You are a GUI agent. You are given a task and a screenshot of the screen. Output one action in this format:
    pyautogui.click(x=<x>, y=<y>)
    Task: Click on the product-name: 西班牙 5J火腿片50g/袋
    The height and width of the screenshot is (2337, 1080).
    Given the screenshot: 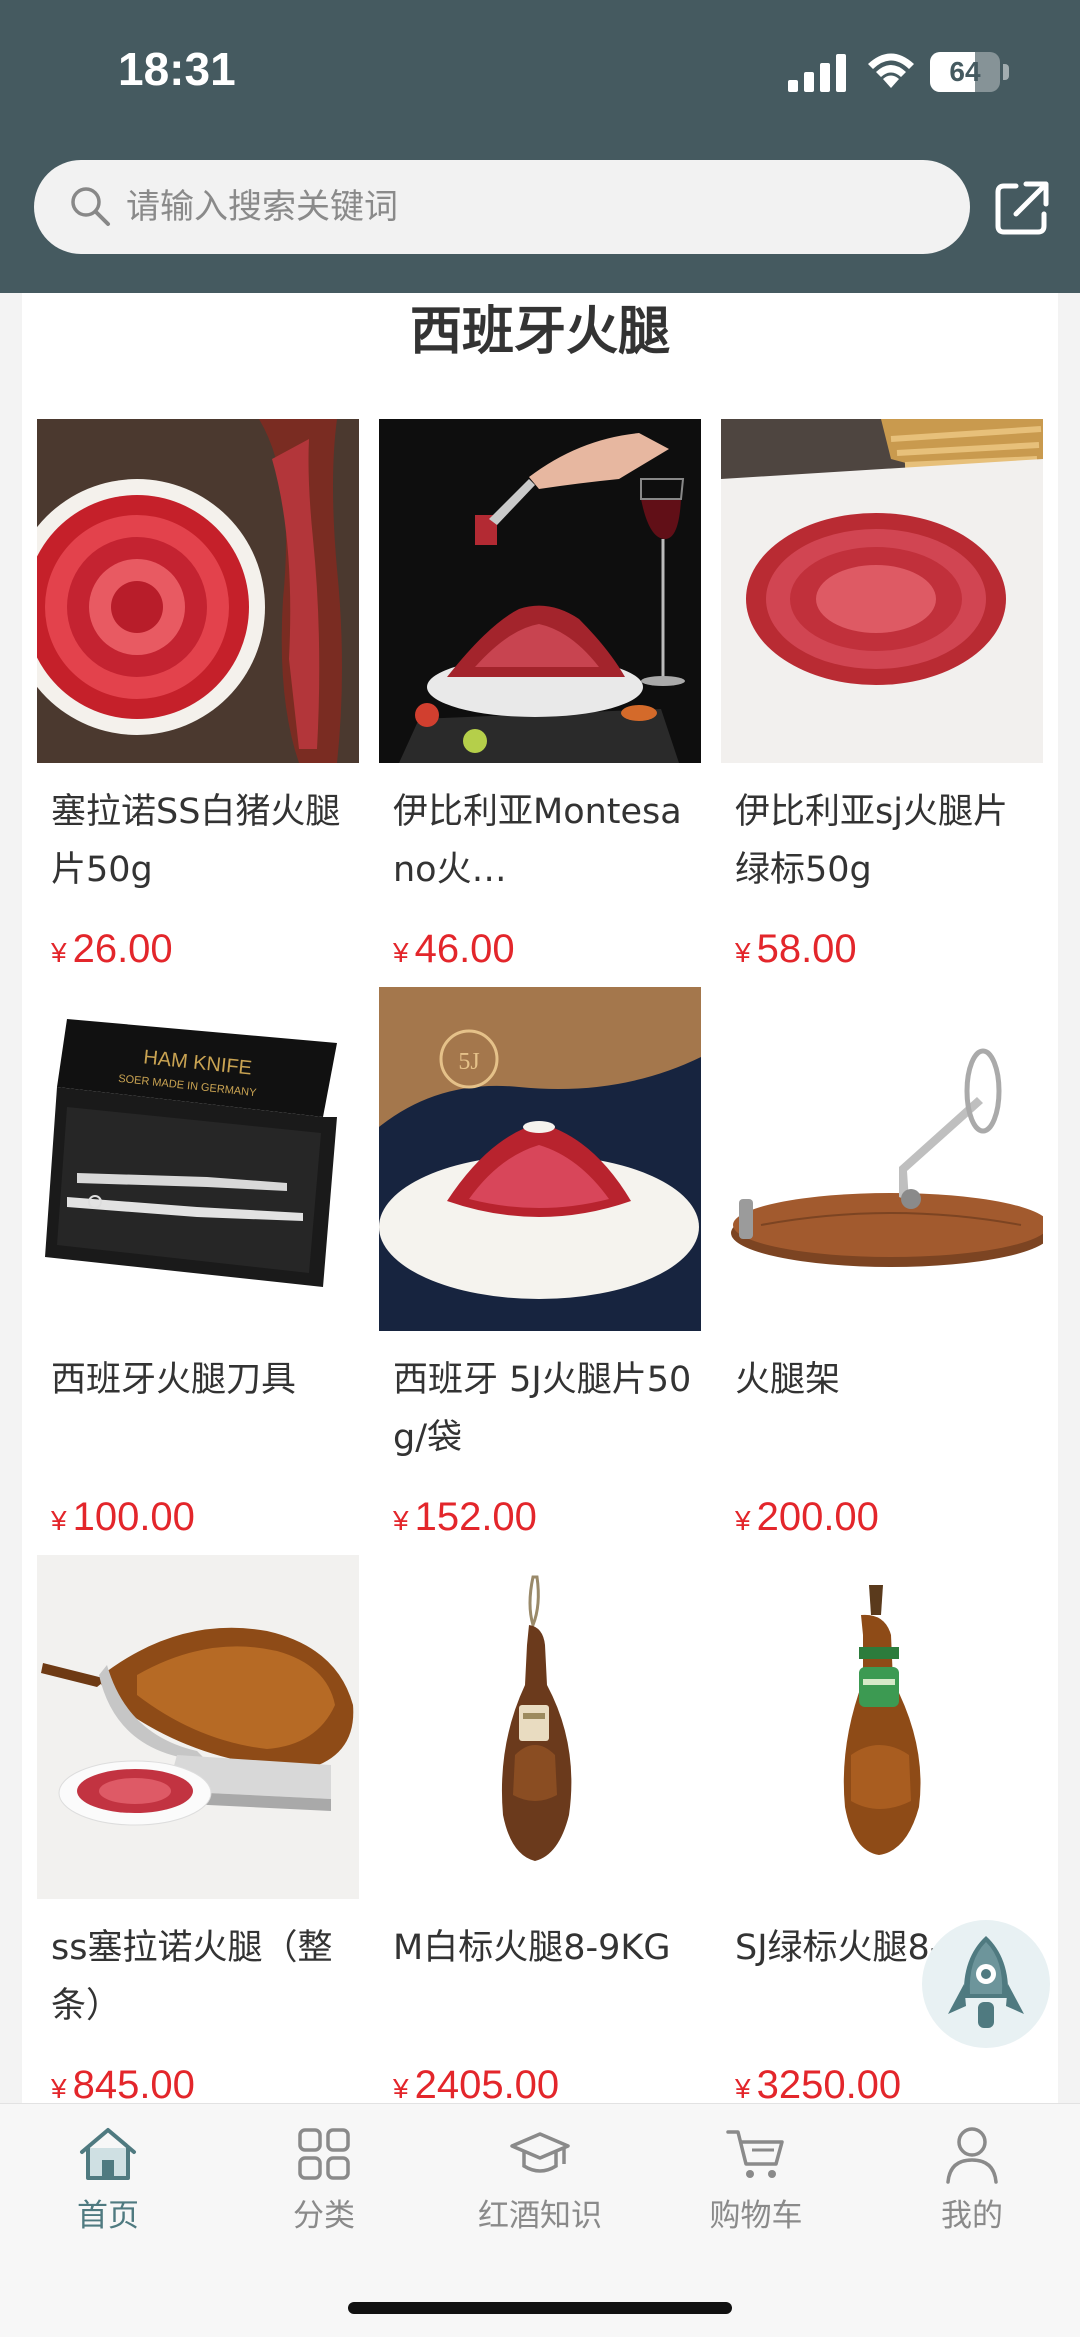 What is the action you would take?
    pyautogui.click(x=542, y=1409)
    